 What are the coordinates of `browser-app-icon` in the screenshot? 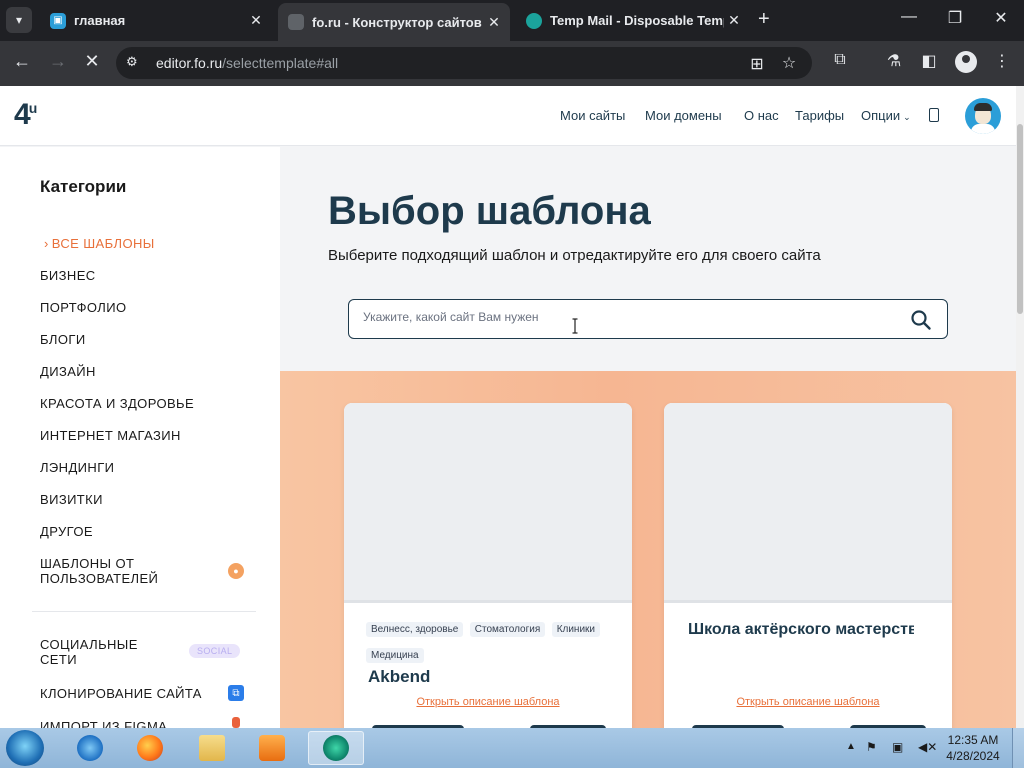 It's located at (336, 748).